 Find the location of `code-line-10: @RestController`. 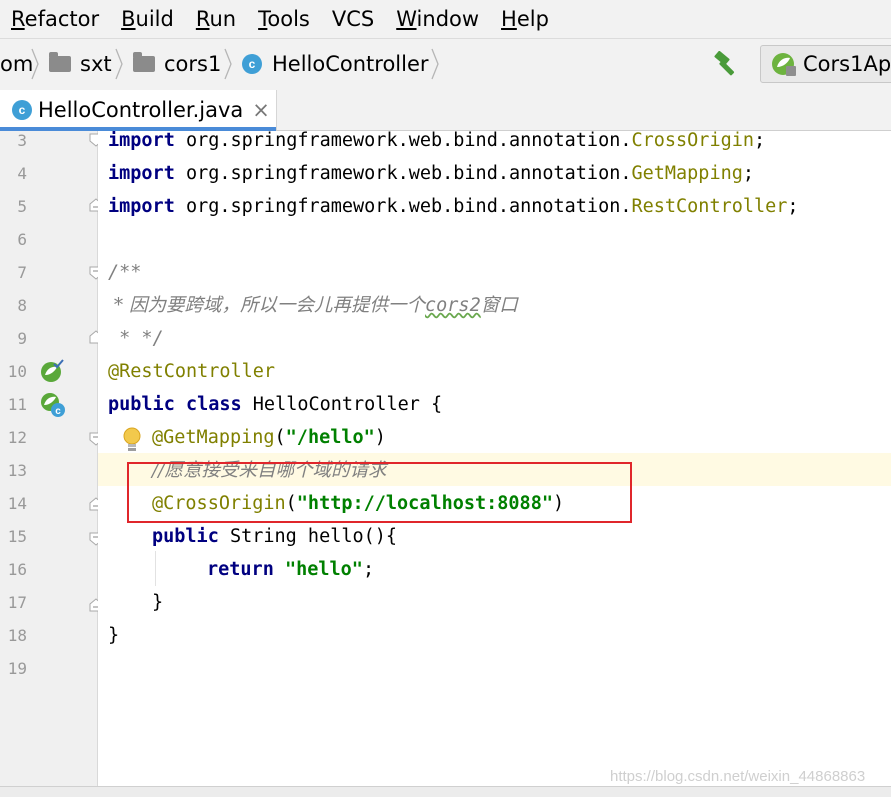

code-line-10: @RestController is located at coordinates (192, 371).